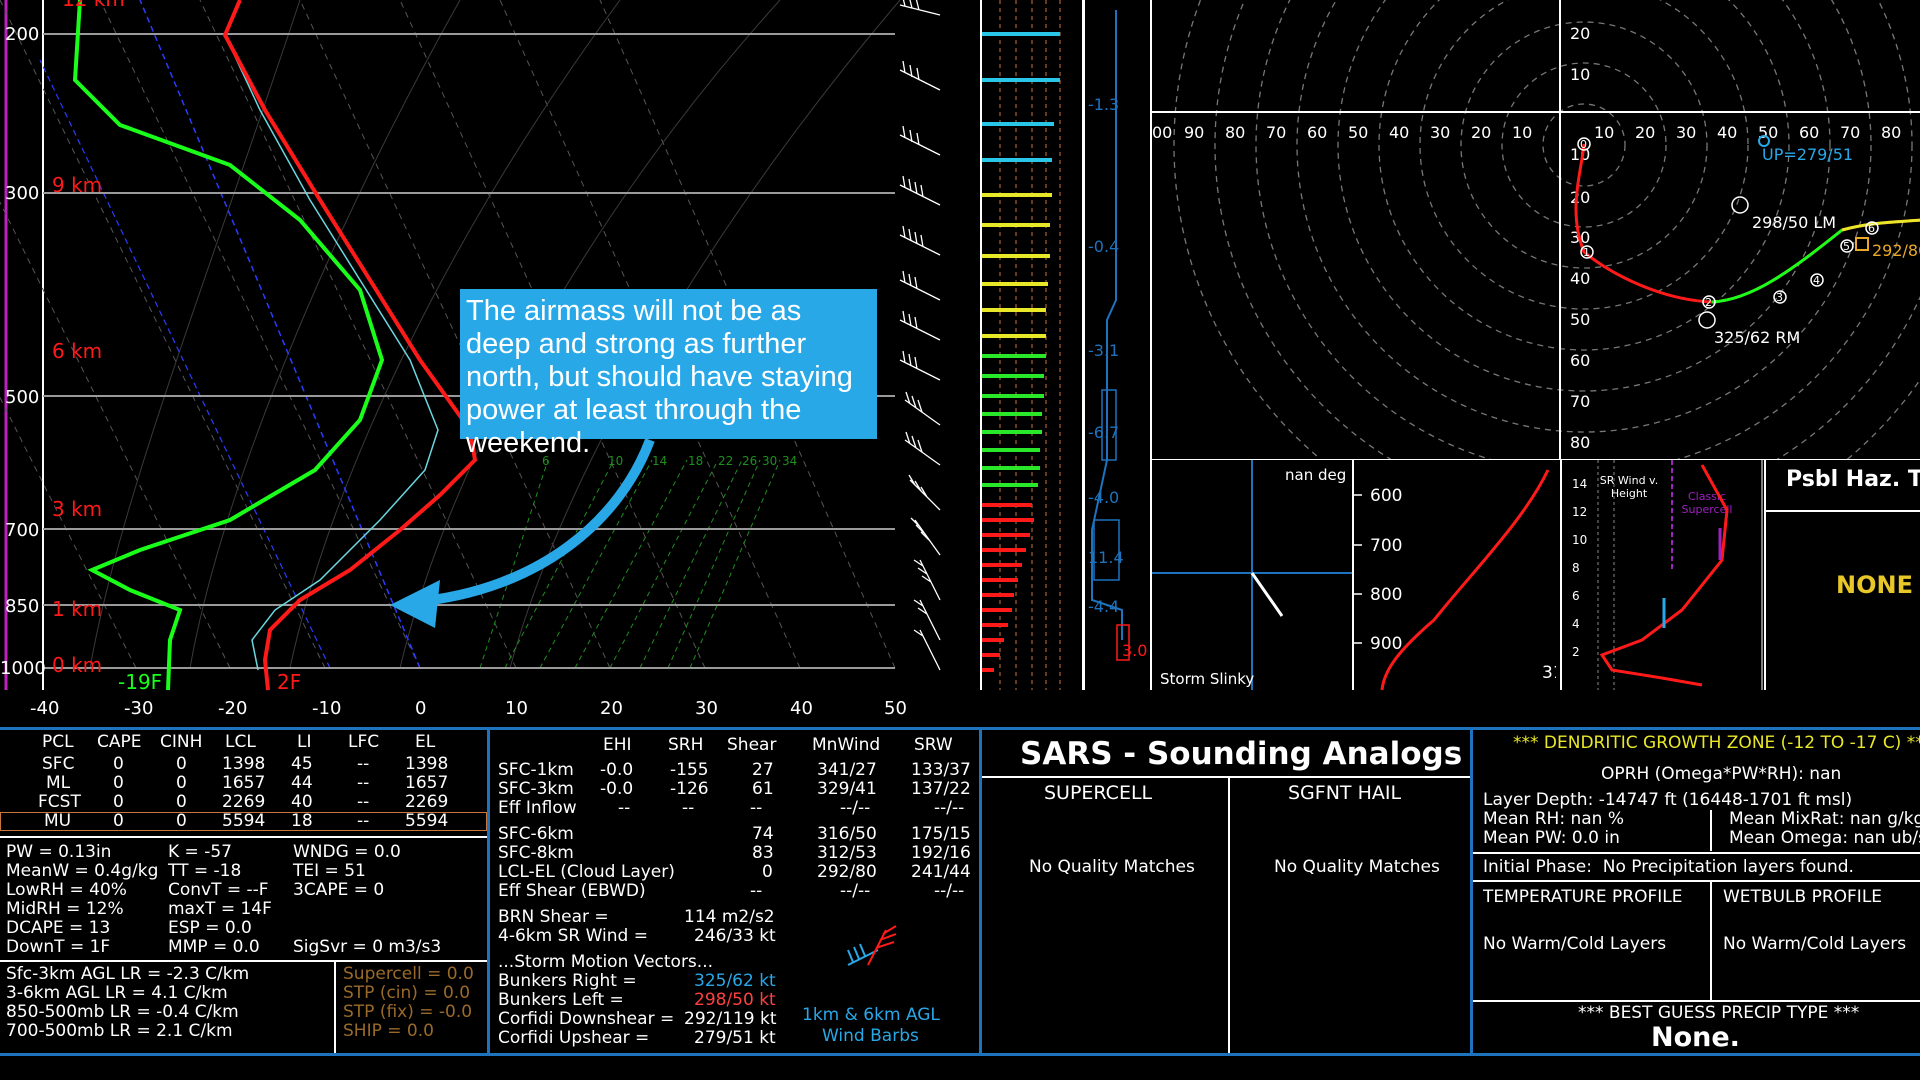 Image resolution: width=1920 pixels, height=1080 pixels. Describe the element at coordinates (1871, 228) in the screenshot. I see `hodo-point: 6` at that location.